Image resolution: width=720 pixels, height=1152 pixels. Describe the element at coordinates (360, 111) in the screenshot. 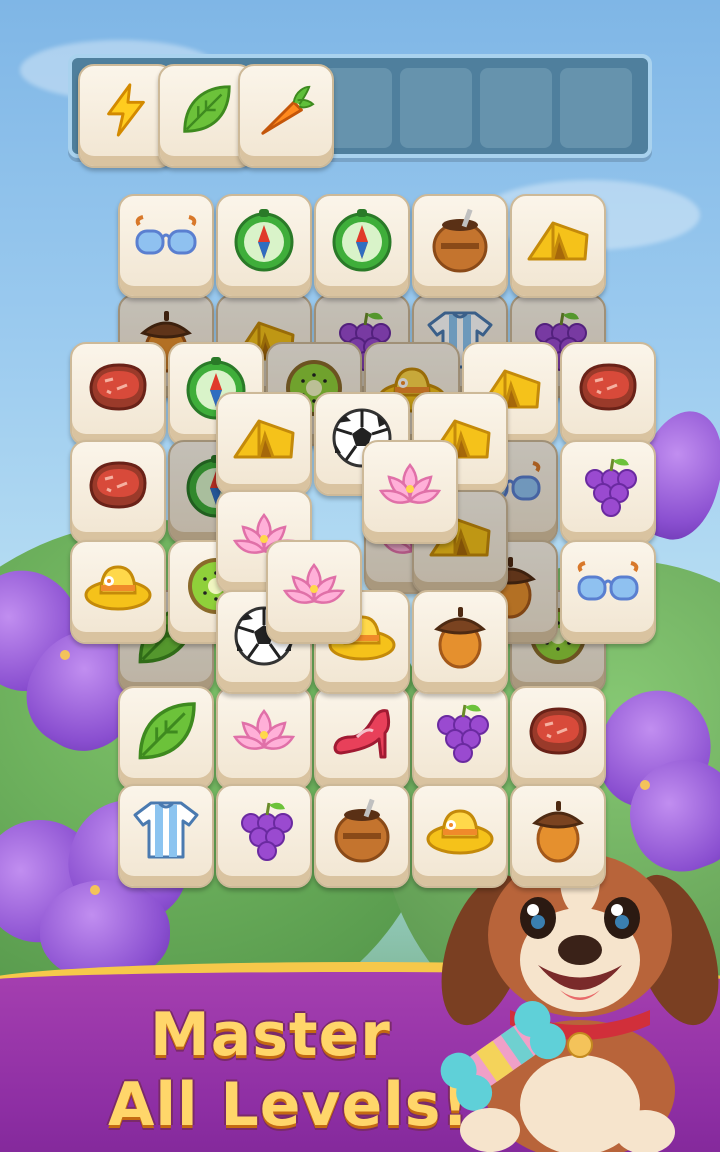

I see `tile-tray` at that location.